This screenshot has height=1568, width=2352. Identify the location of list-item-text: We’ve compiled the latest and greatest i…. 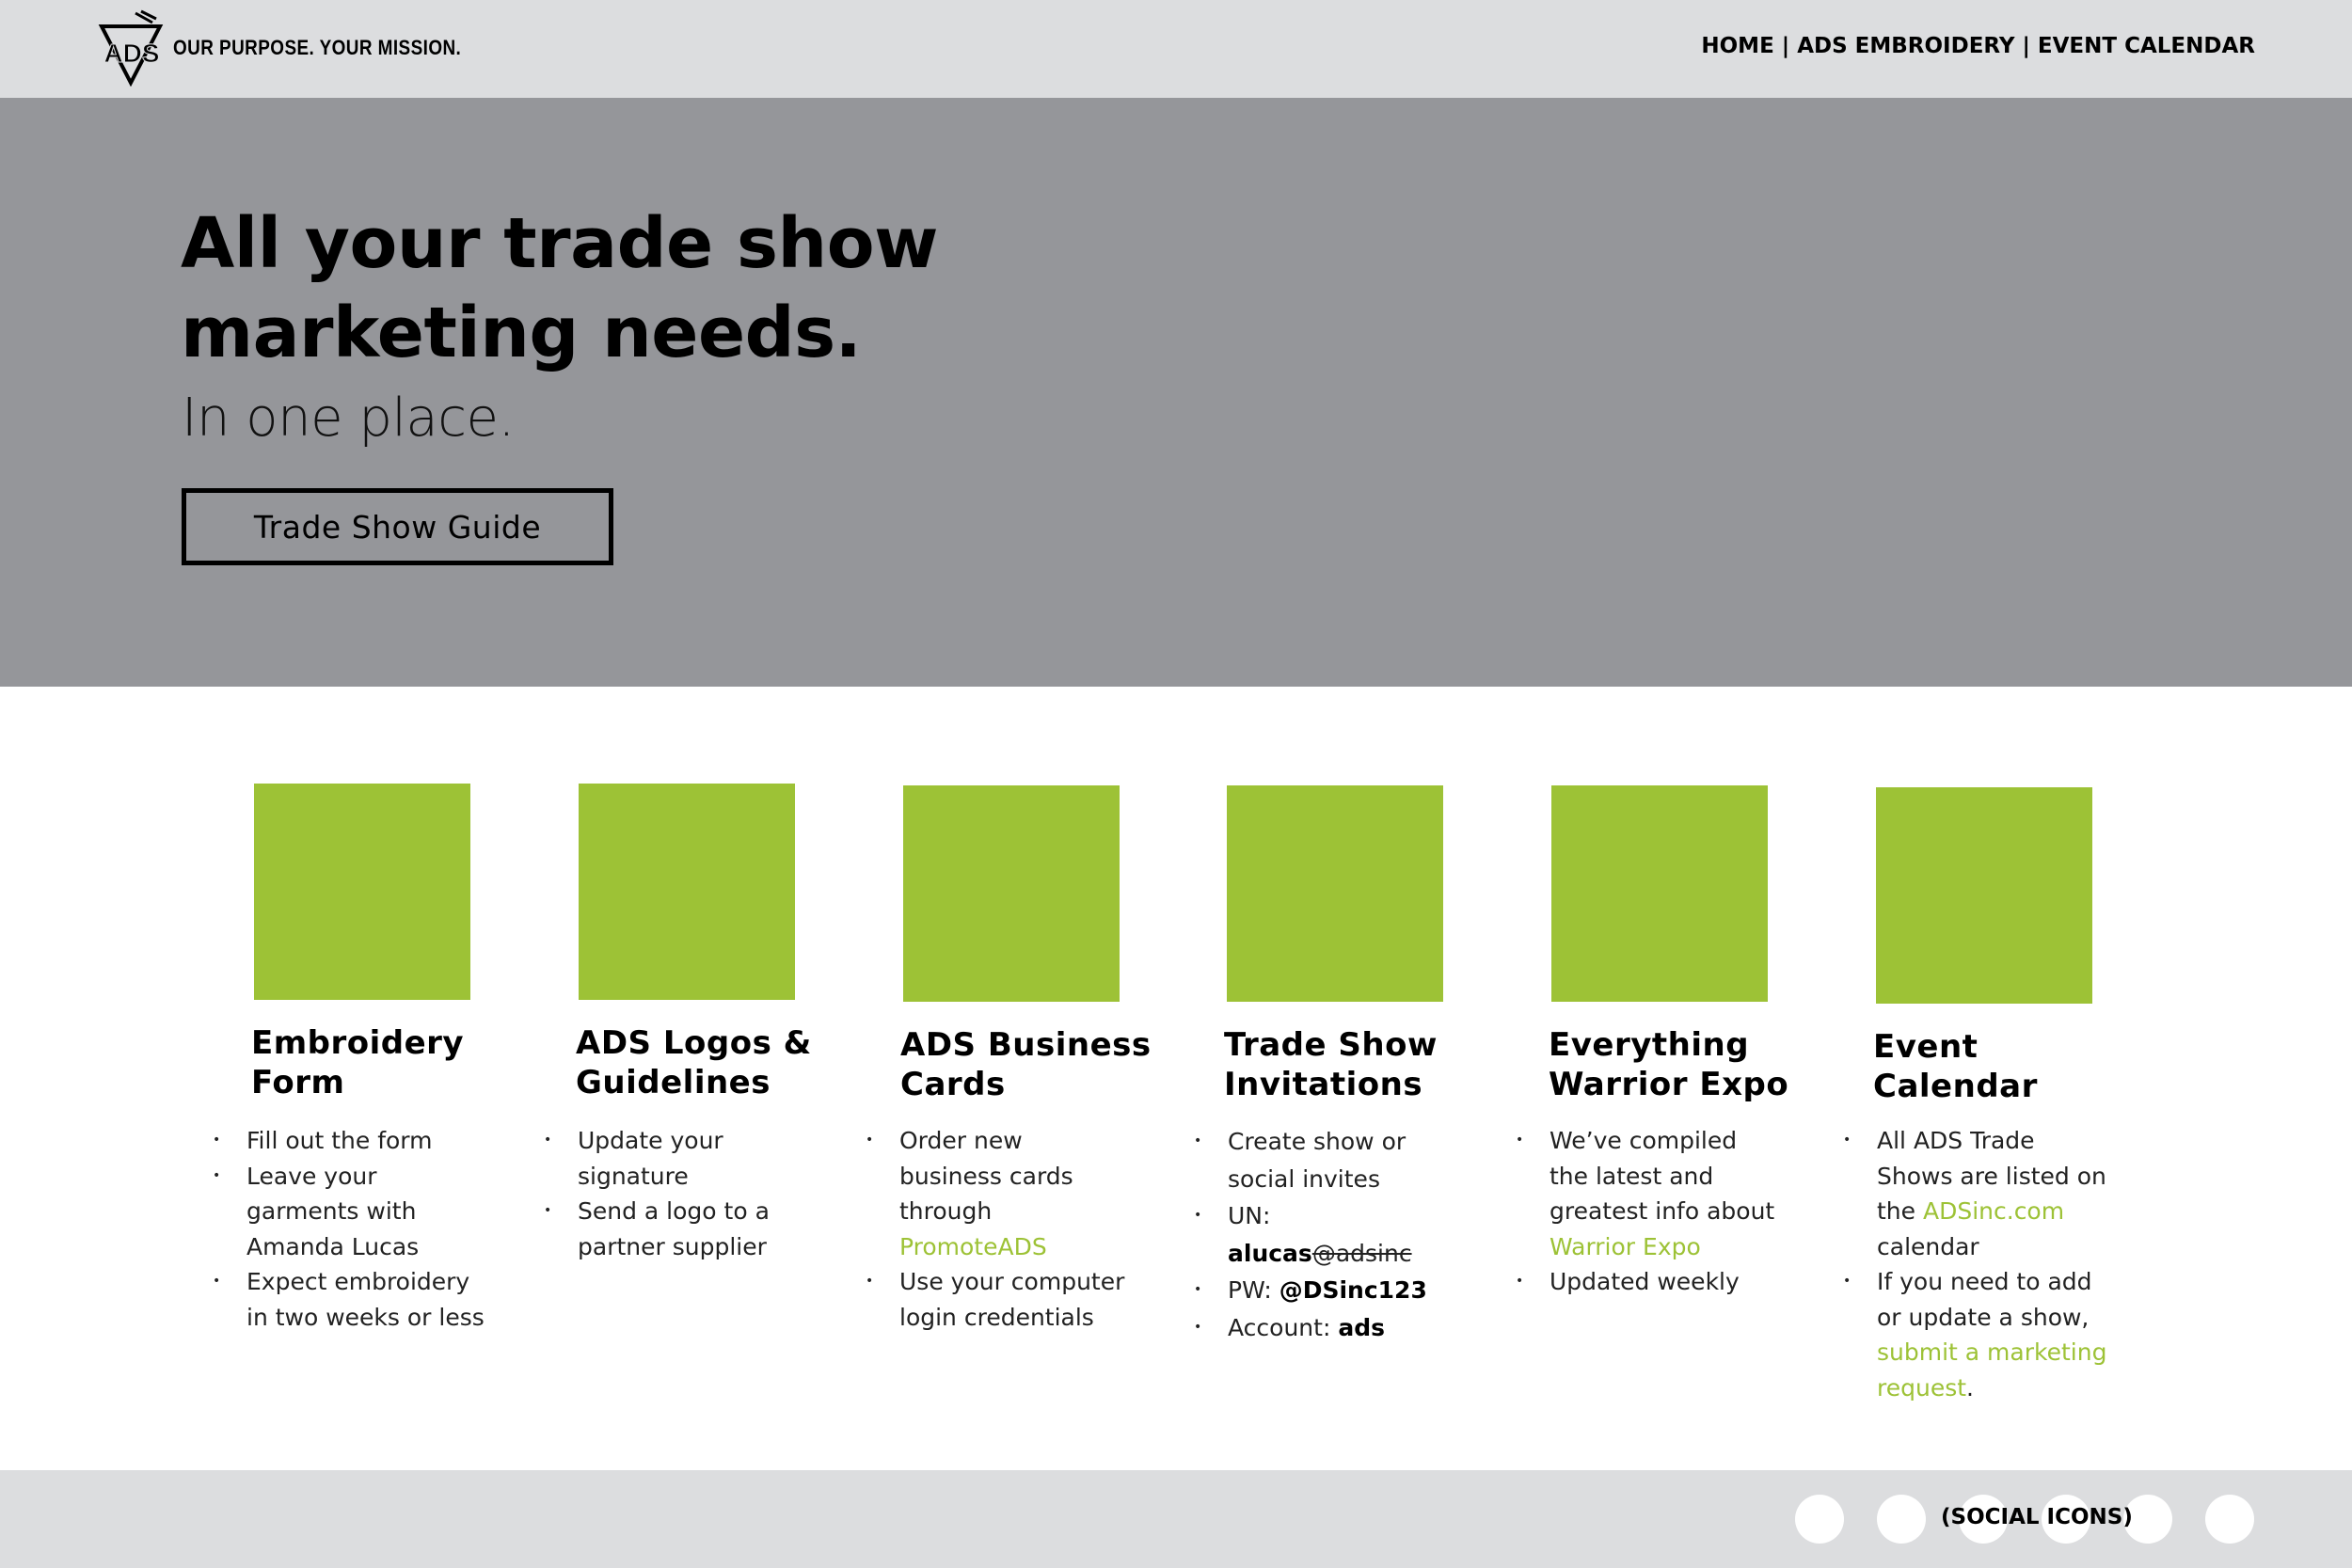
(1662, 1176).